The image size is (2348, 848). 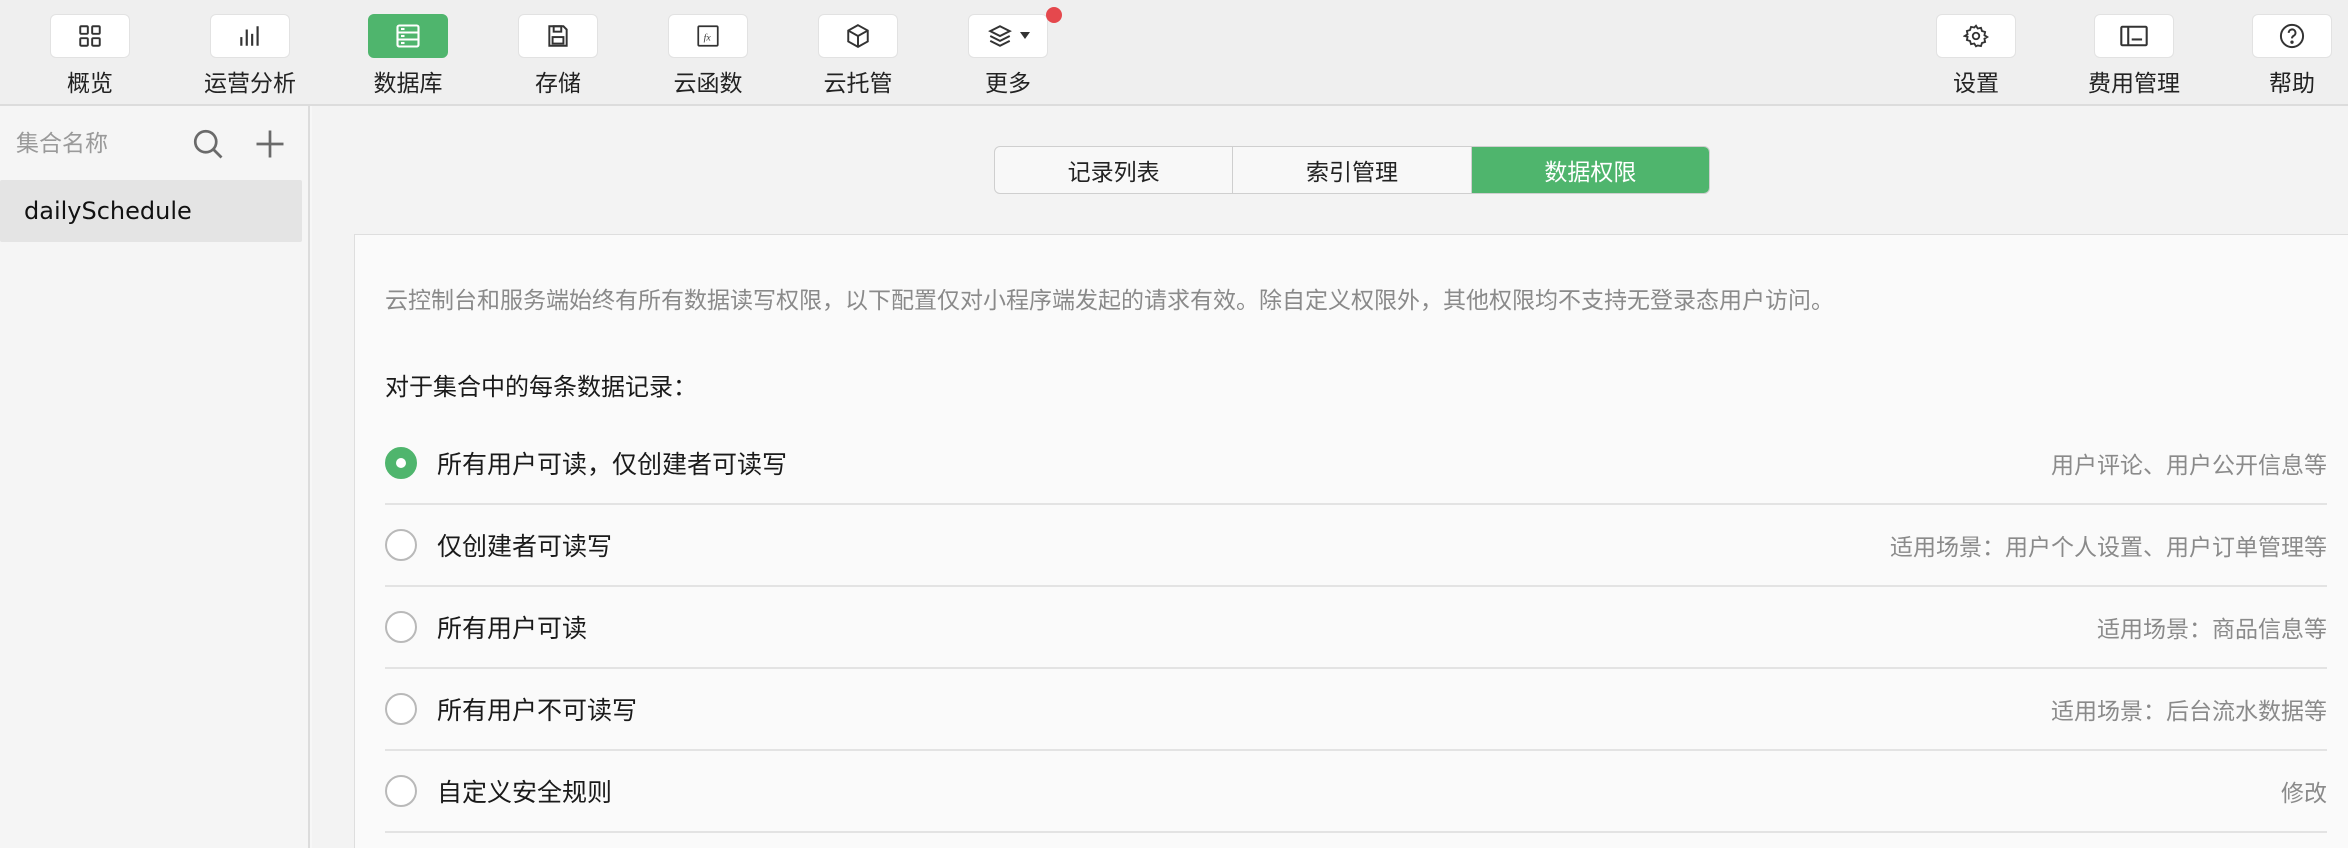 I want to click on settings-label: 设置, so click(x=1976, y=84).